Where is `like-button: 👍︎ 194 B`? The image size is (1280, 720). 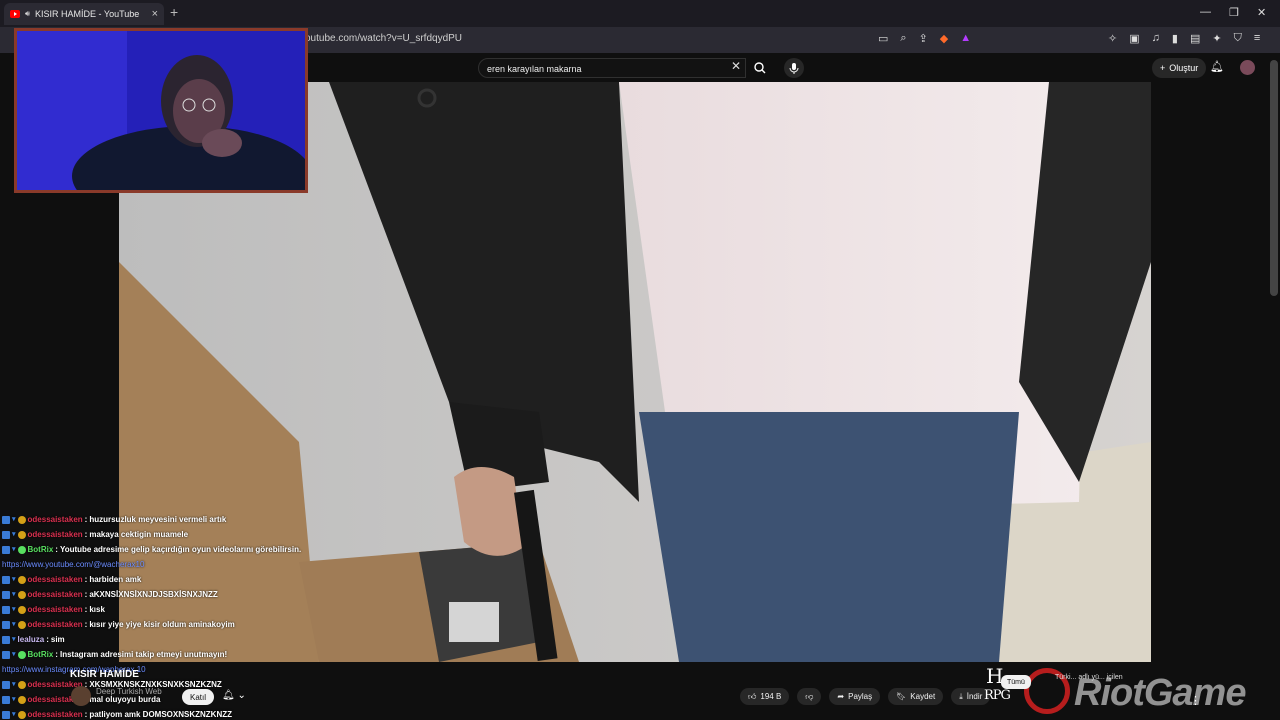 like-button: 👍︎ 194 B is located at coordinates (765, 696).